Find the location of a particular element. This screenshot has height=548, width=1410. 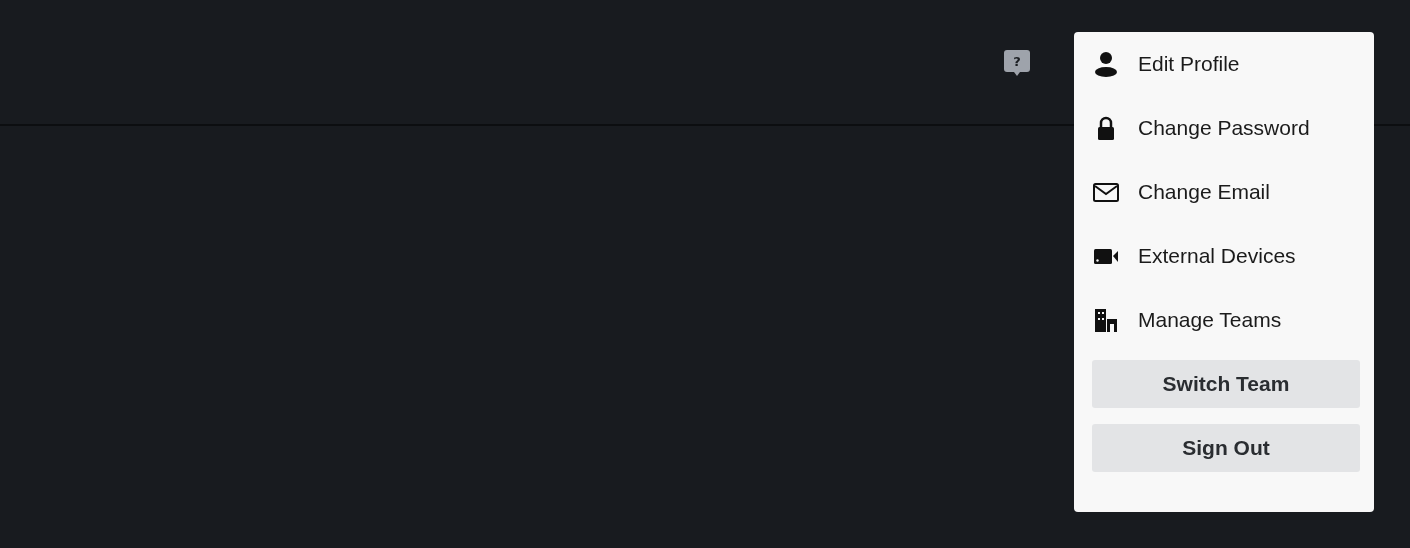

menu-item-label: Change Password is located at coordinates (1224, 128).